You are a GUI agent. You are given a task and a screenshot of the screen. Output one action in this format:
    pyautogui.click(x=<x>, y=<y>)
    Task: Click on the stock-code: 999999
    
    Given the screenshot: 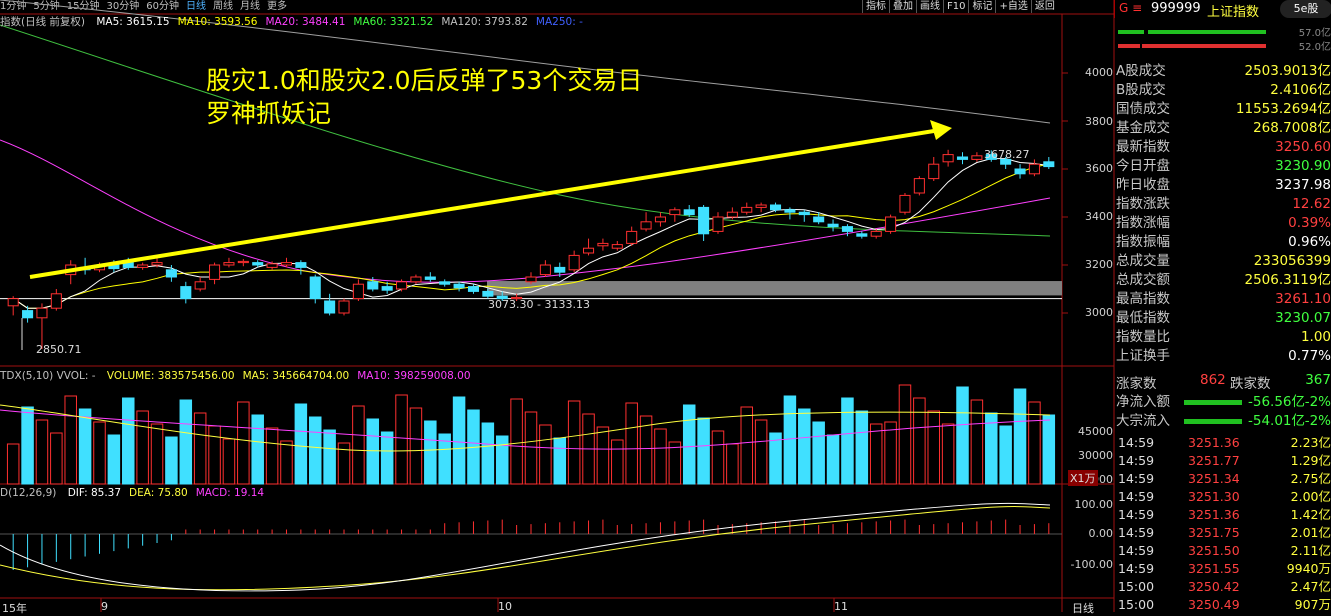 What is the action you would take?
    pyautogui.click(x=1176, y=8)
    